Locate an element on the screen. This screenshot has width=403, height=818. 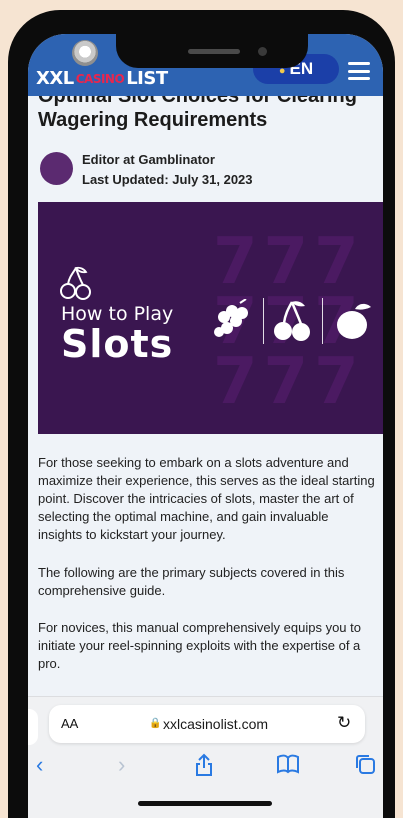
url-text: xxlcasinolist.com is located at coordinates (215, 724).